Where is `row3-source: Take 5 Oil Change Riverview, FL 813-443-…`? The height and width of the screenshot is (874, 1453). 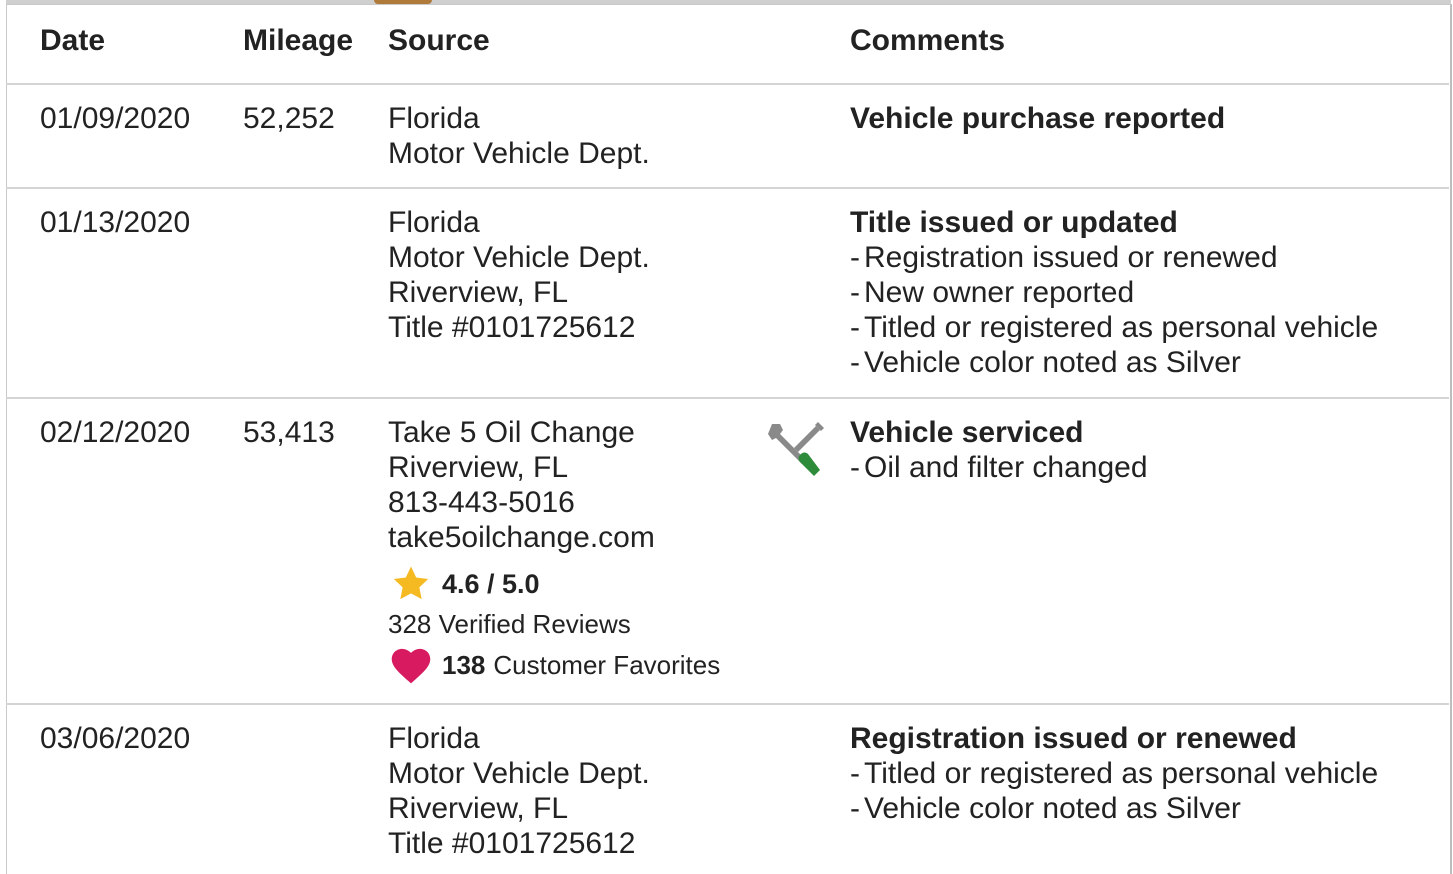
row3-source: Take 5 Oil Change Riverview, FL 813-443-… is located at coordinates (521, 485).